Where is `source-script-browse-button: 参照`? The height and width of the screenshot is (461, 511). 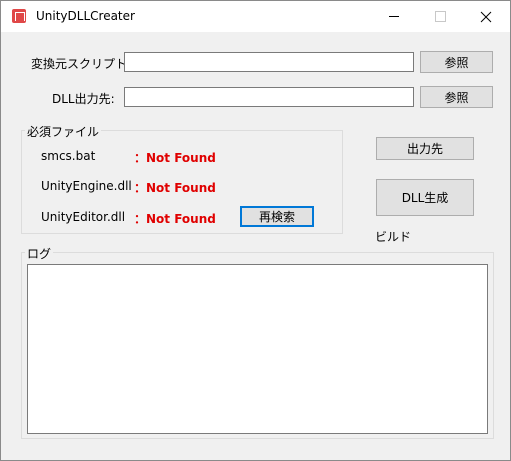
source-script-browse-button: 参照 is located at coordinates (456, 62).